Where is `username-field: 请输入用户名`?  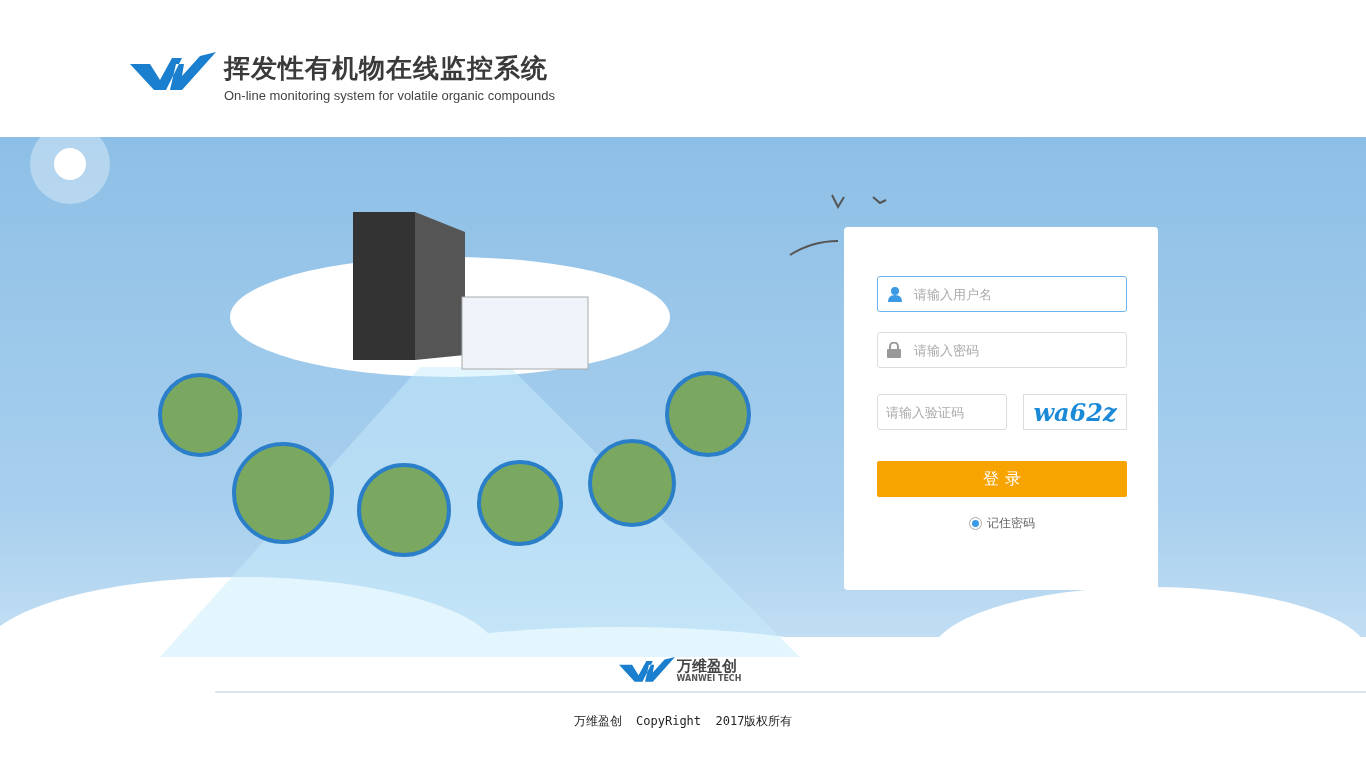 username-field: 请输入用户名 is located at coordinates (1002, 294).